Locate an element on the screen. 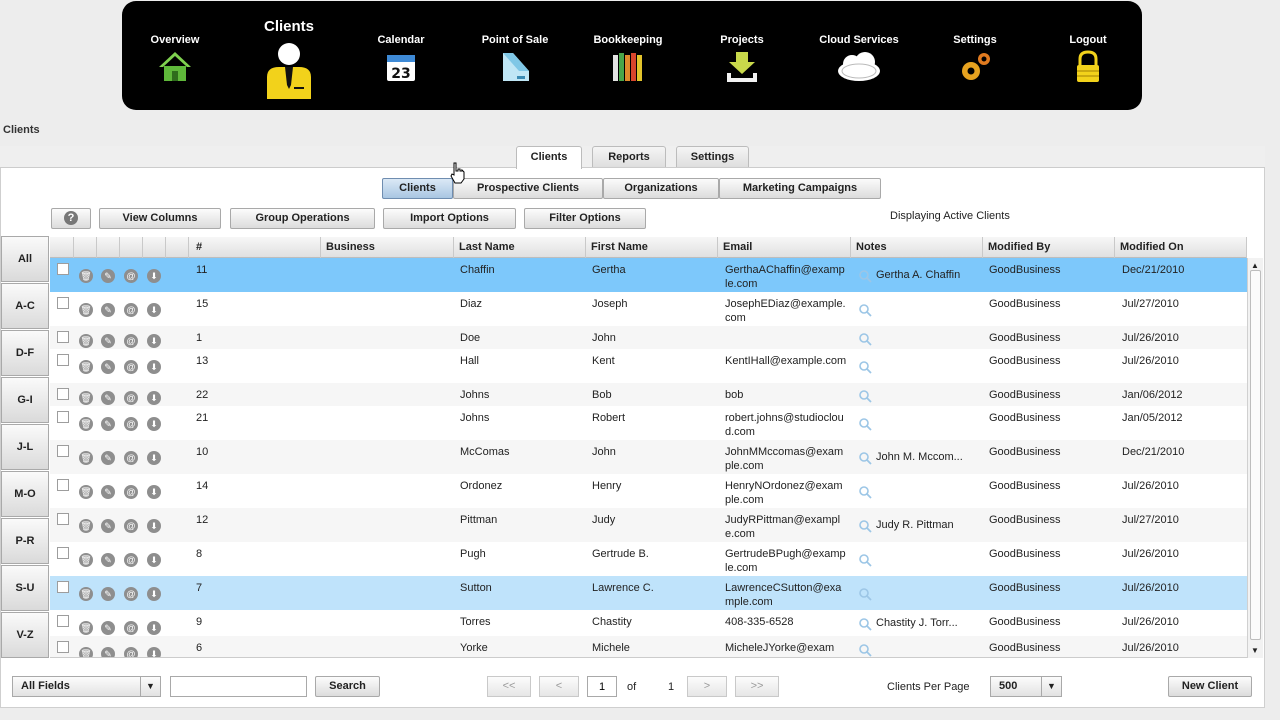  nav-bookkeeping: Bookkeeping is located at coordinates (628, 55).